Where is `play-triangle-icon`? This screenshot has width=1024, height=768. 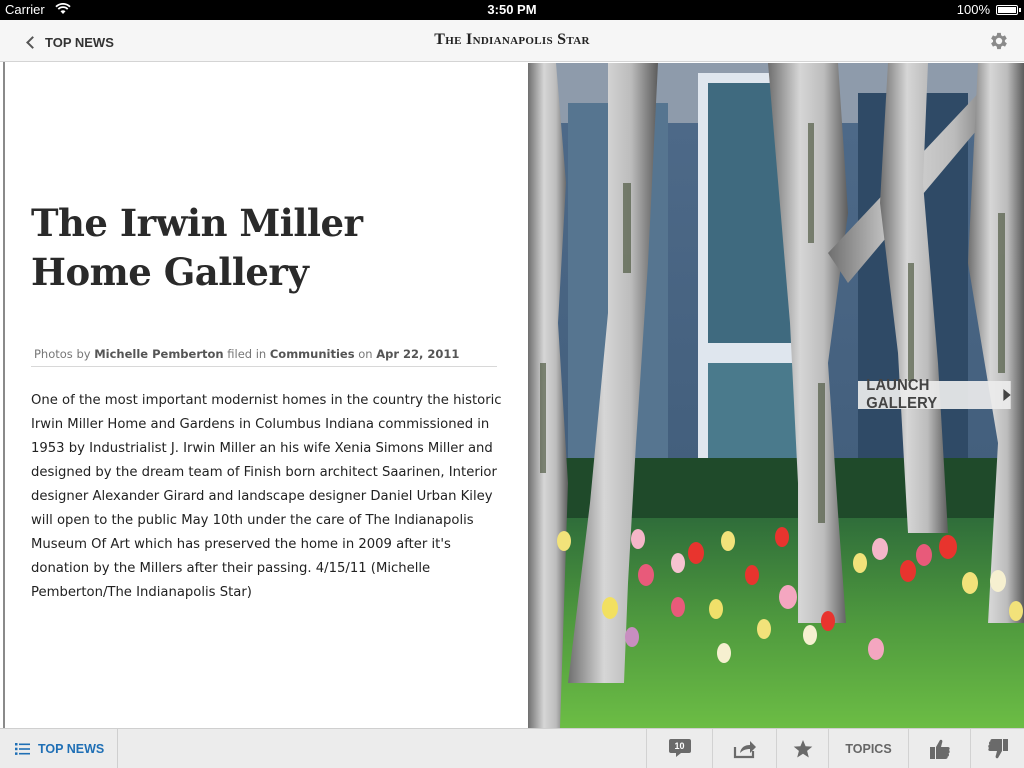 play-triangle-icon is located at coordinates (1007, 395).